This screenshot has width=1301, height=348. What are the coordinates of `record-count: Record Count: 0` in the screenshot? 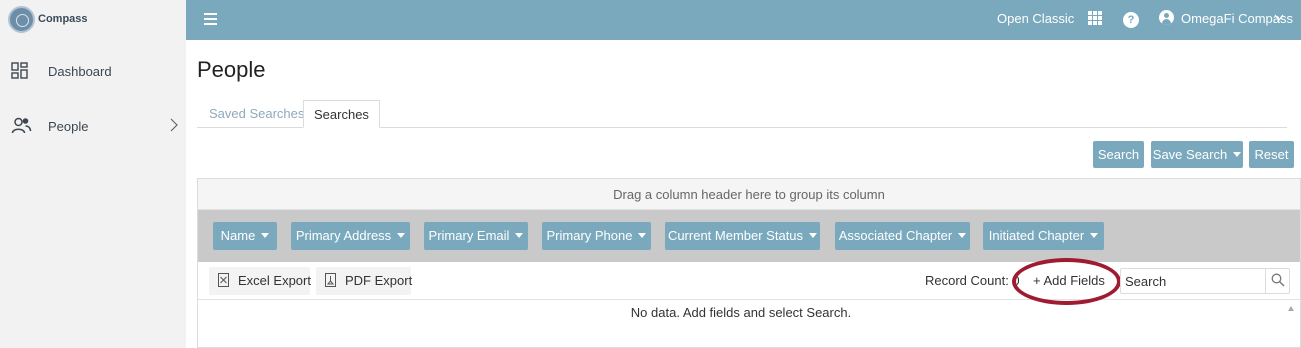 It's located at (972, 280).